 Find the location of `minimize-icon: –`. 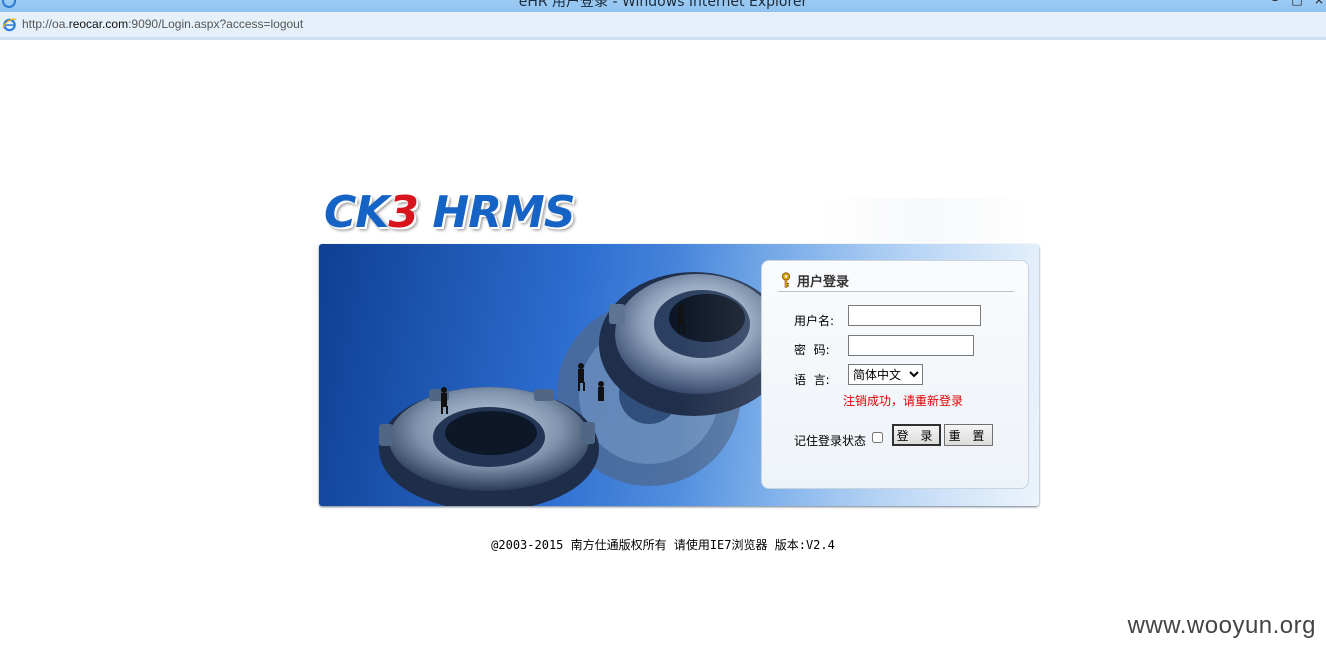

minimize-icon: – is located at coordinates (1275, 3).